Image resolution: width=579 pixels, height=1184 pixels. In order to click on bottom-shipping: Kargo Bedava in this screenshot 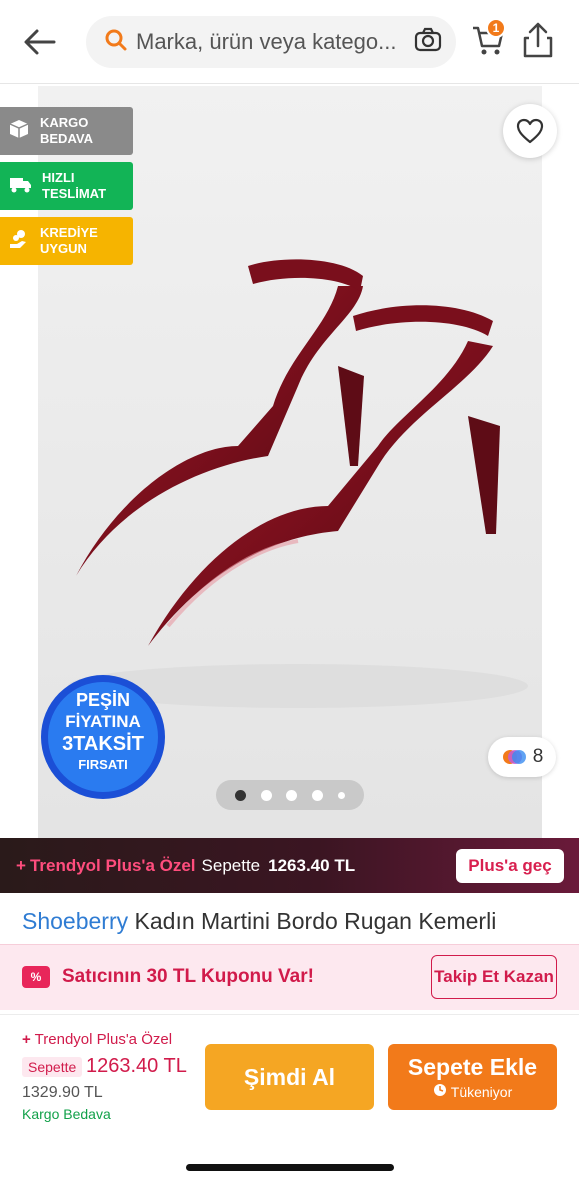, I will do `click(66, 1114)`.